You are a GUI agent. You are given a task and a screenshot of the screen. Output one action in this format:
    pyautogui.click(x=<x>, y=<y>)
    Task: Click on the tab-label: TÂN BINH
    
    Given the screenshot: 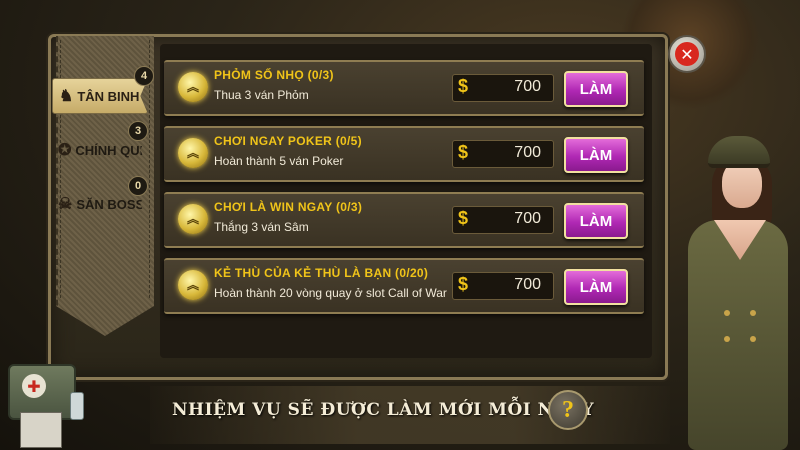 What is the action you would take?
    pyautogui.click(x=108, y=96)
    